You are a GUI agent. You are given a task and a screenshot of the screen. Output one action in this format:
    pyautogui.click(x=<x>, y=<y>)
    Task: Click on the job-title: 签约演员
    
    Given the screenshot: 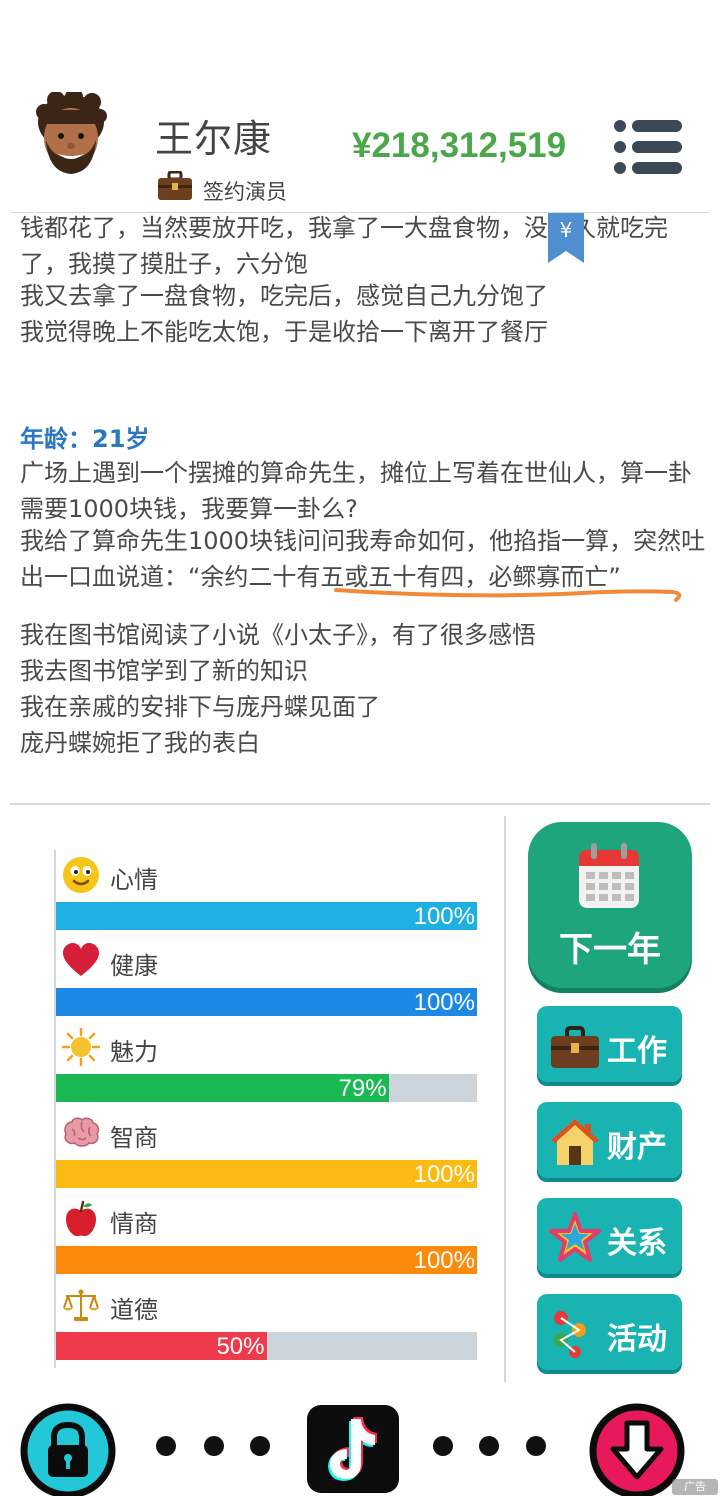 What is the action you would take?
    pyautogui.click(x=245, y=192)
    